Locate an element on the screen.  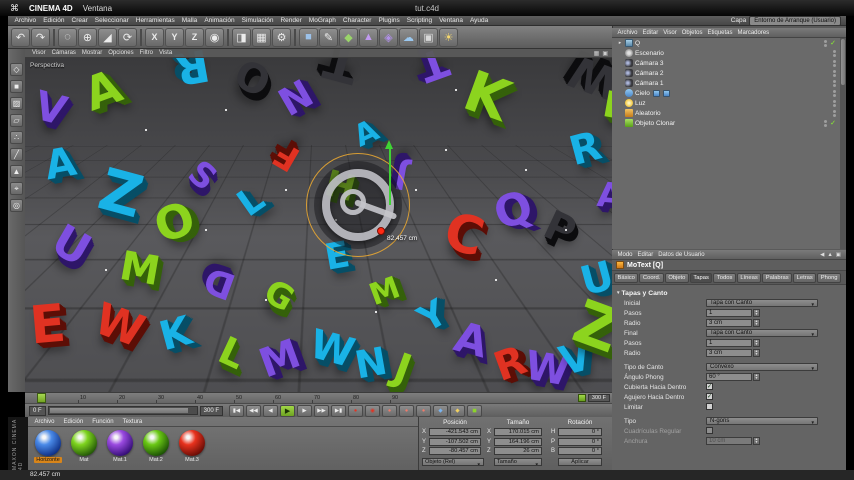
add-camera-icon: ▣ is located at coordinates (428, 37).